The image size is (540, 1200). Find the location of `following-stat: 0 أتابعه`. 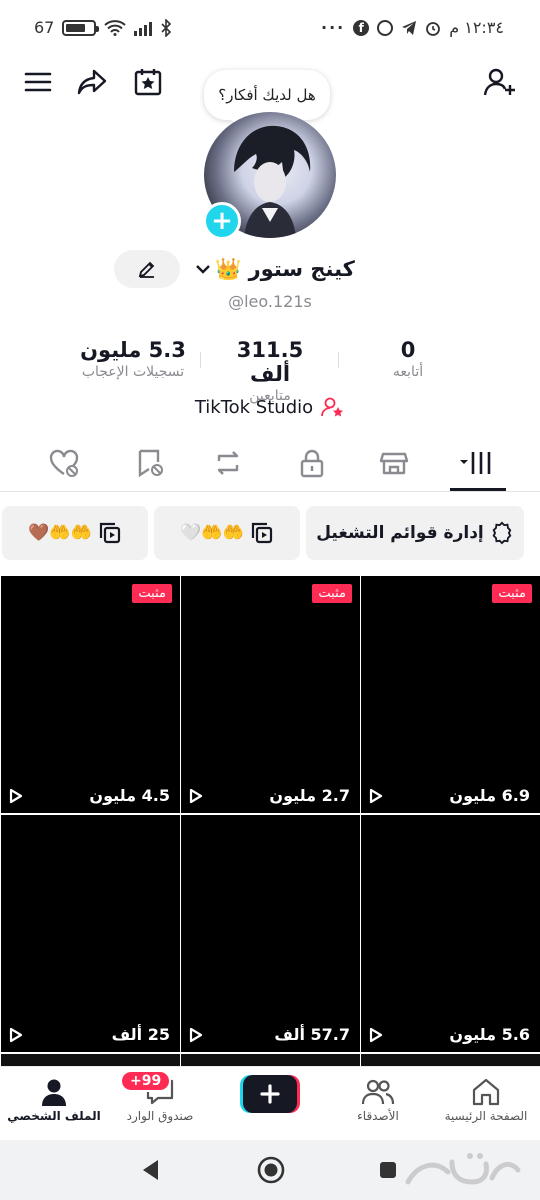

following-stat: 0 أتابعه is located at coordinates (408, 359).